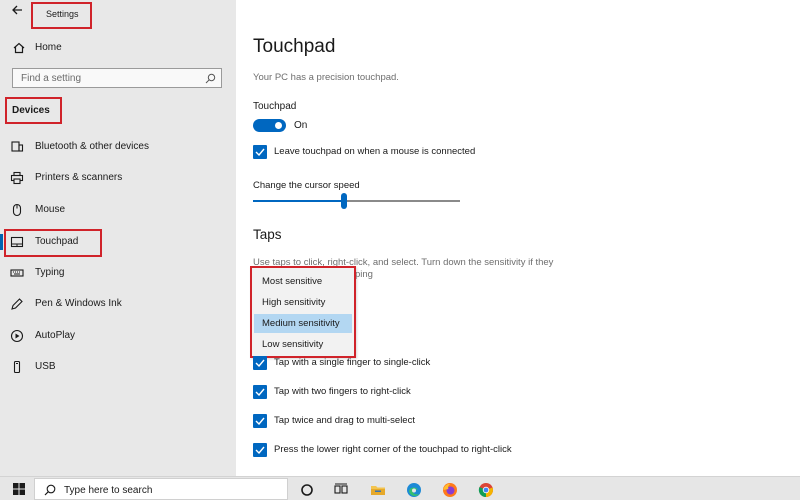 The height and width of the screenshot is (500, 800). Describe the element at coordinates (17, 210) in the screenshot. I see `mouse-icon` at that location.